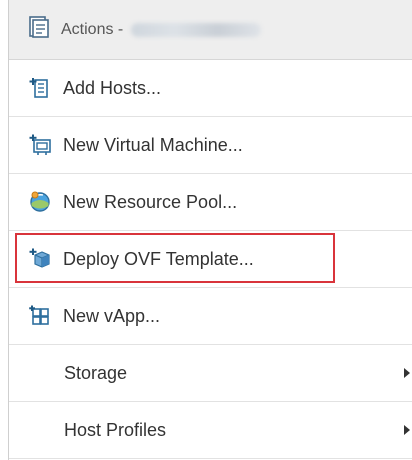  Describe the element at coordinates (40, 88) in the screenshot. I see `add-hosts-icon` at that location.